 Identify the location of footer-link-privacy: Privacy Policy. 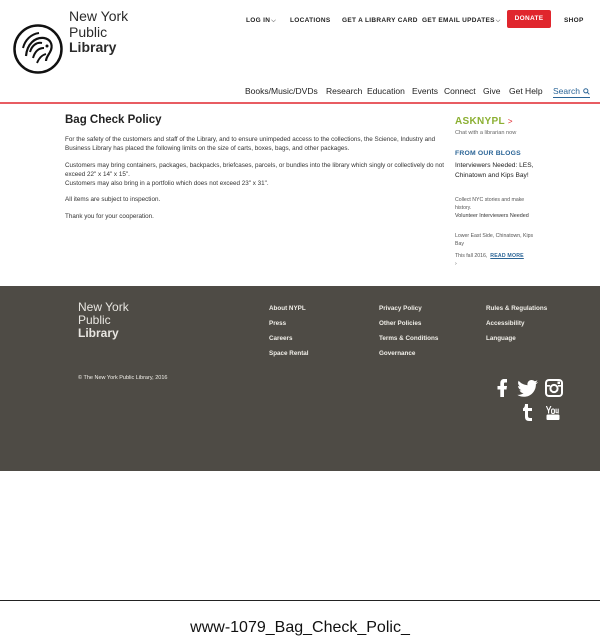
(408, 312).